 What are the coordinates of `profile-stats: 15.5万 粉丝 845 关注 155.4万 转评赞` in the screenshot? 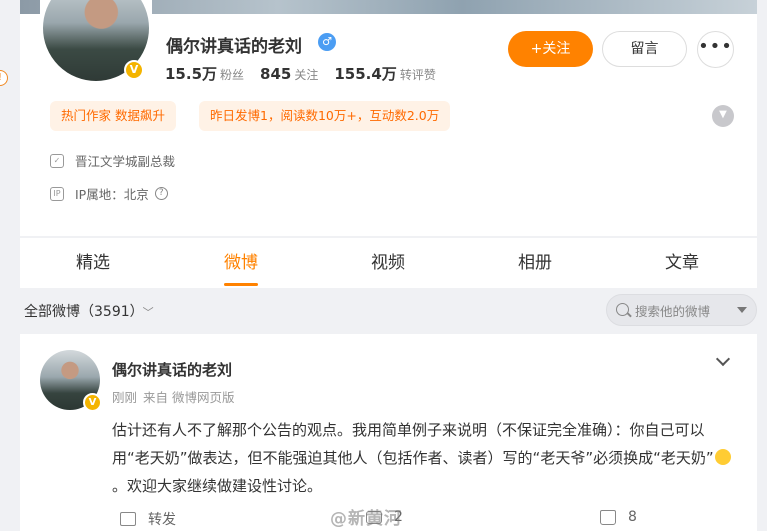 It's located at (300, 73).